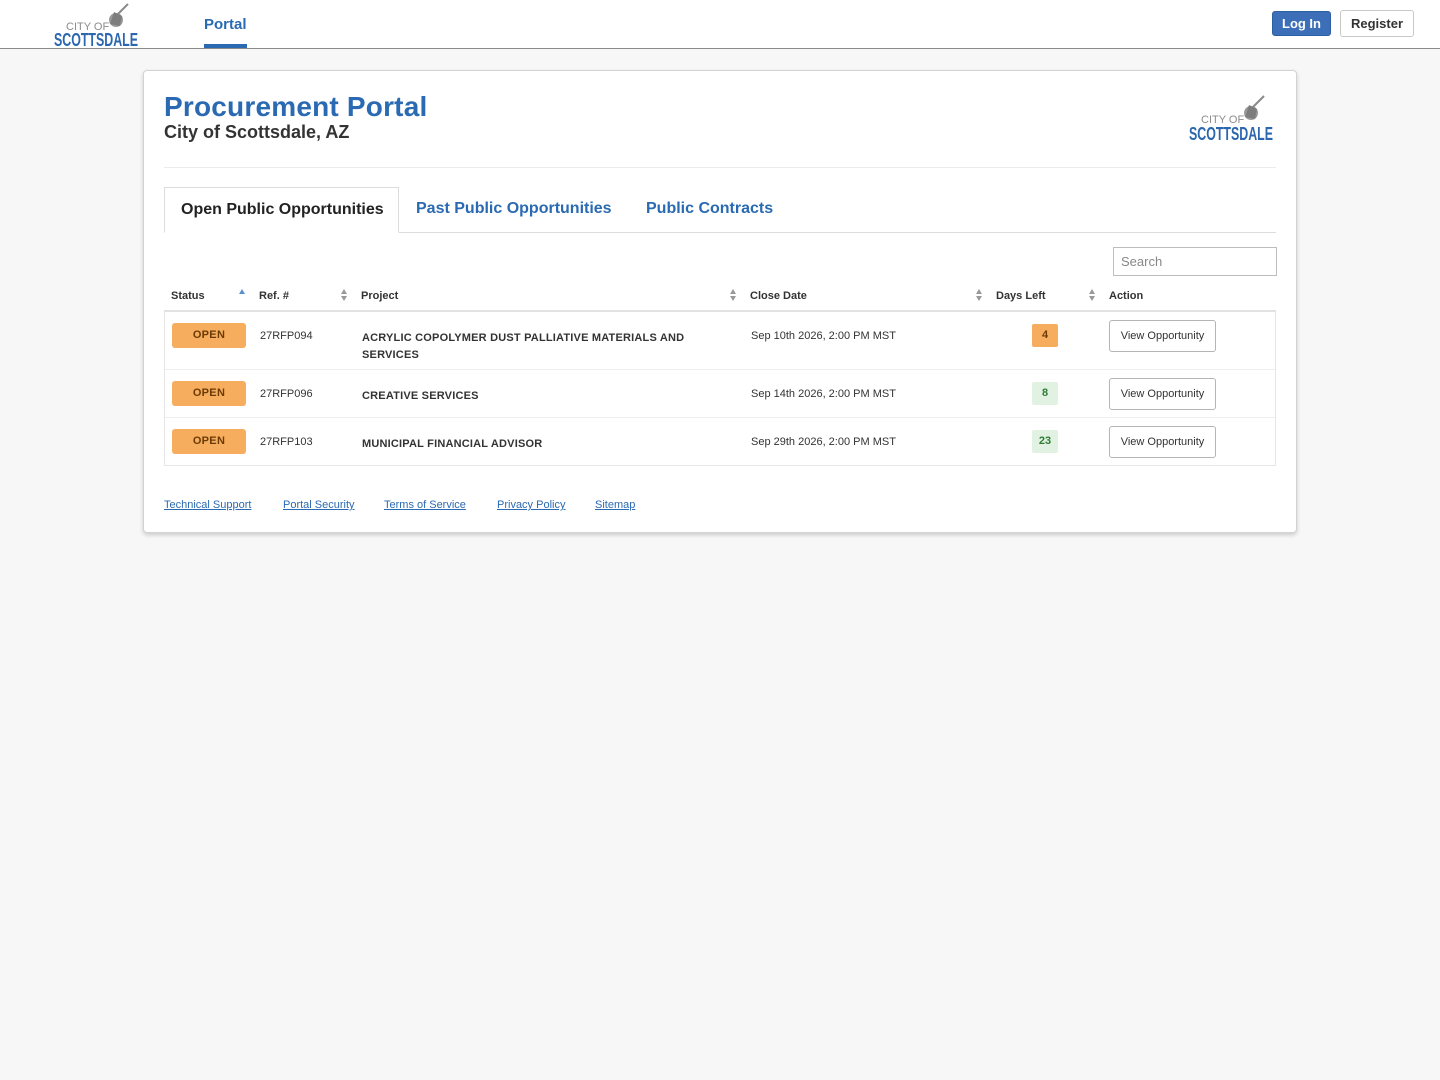 The image size is (1440, 1080). What do you see at coordinates (319, 505) in the screenshot?
I see `footer-link-portal-security: Portal Security` at bounding box center [319, 505].